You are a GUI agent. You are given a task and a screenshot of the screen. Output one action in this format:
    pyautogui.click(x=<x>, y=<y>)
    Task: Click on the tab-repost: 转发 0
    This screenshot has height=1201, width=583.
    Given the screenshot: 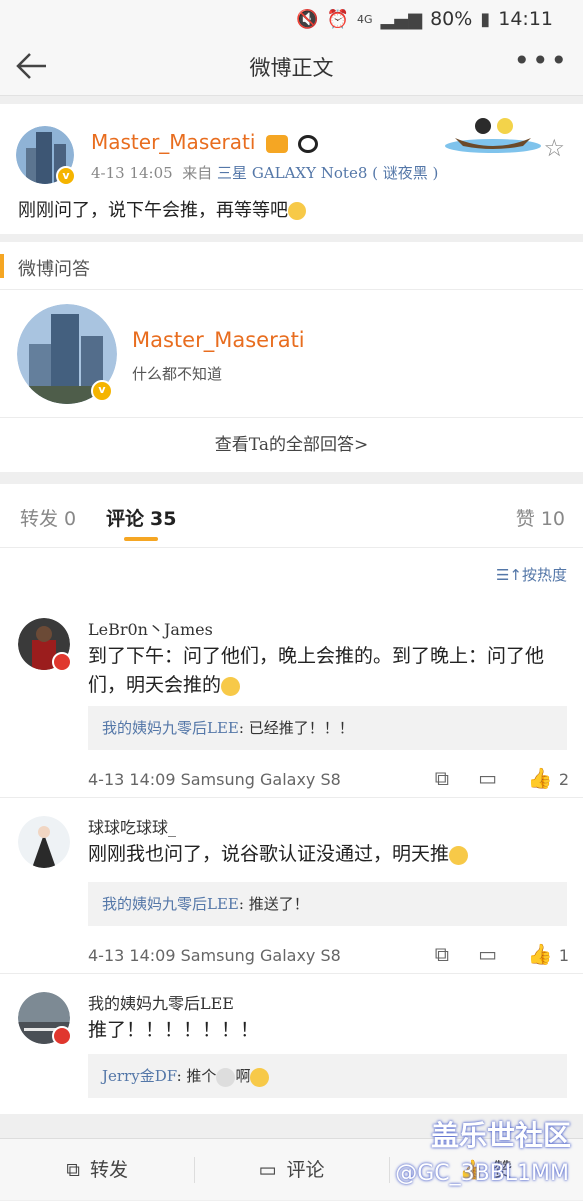 What is the action you would take?
    pyautogui.click(x=48, y=517)
    